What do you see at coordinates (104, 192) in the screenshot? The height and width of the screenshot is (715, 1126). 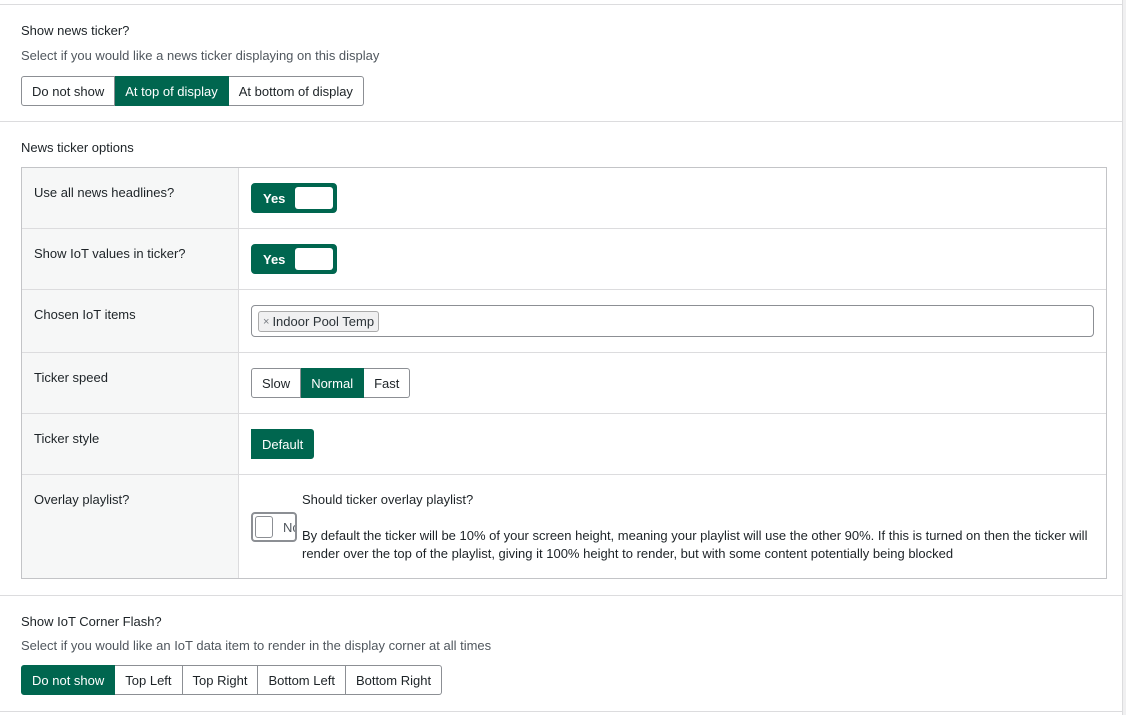 I see `option-label: Use all news headlines?` at bounding box center [104, 192].